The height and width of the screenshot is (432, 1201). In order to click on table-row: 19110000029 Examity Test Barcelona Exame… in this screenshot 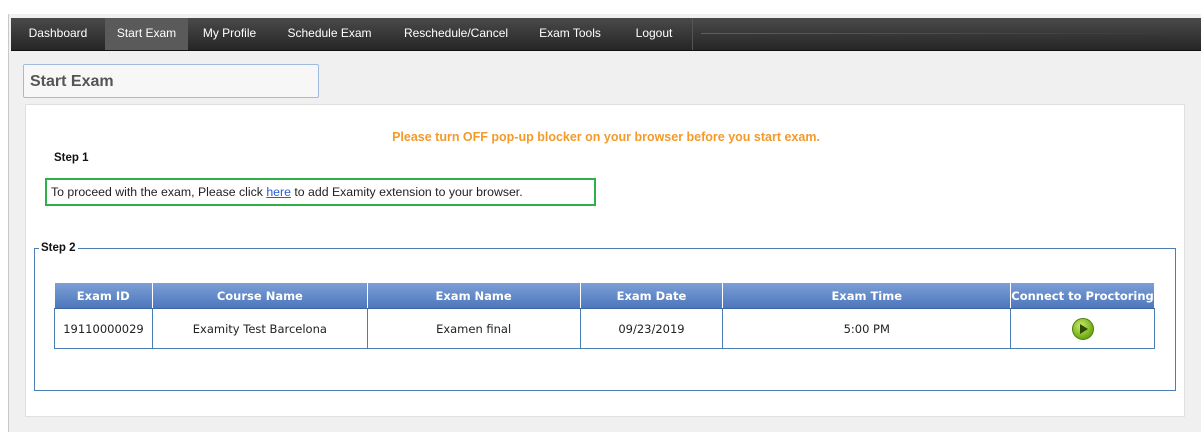, I will do `click(604, 328)`.